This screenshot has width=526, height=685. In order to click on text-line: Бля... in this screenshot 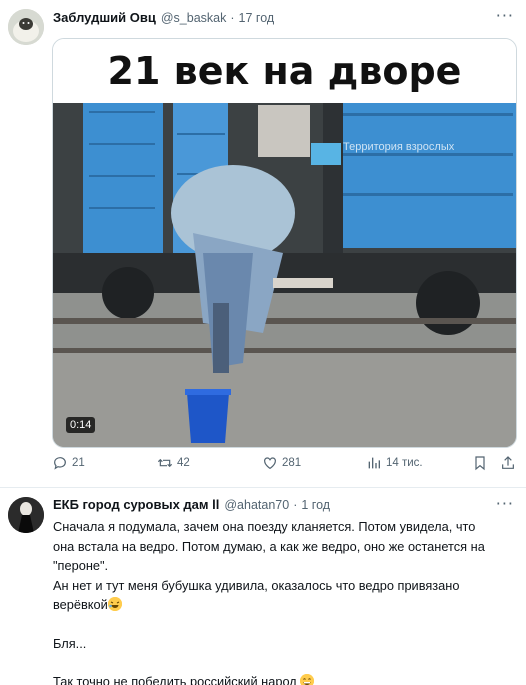, I will do `click(70, 643)`.